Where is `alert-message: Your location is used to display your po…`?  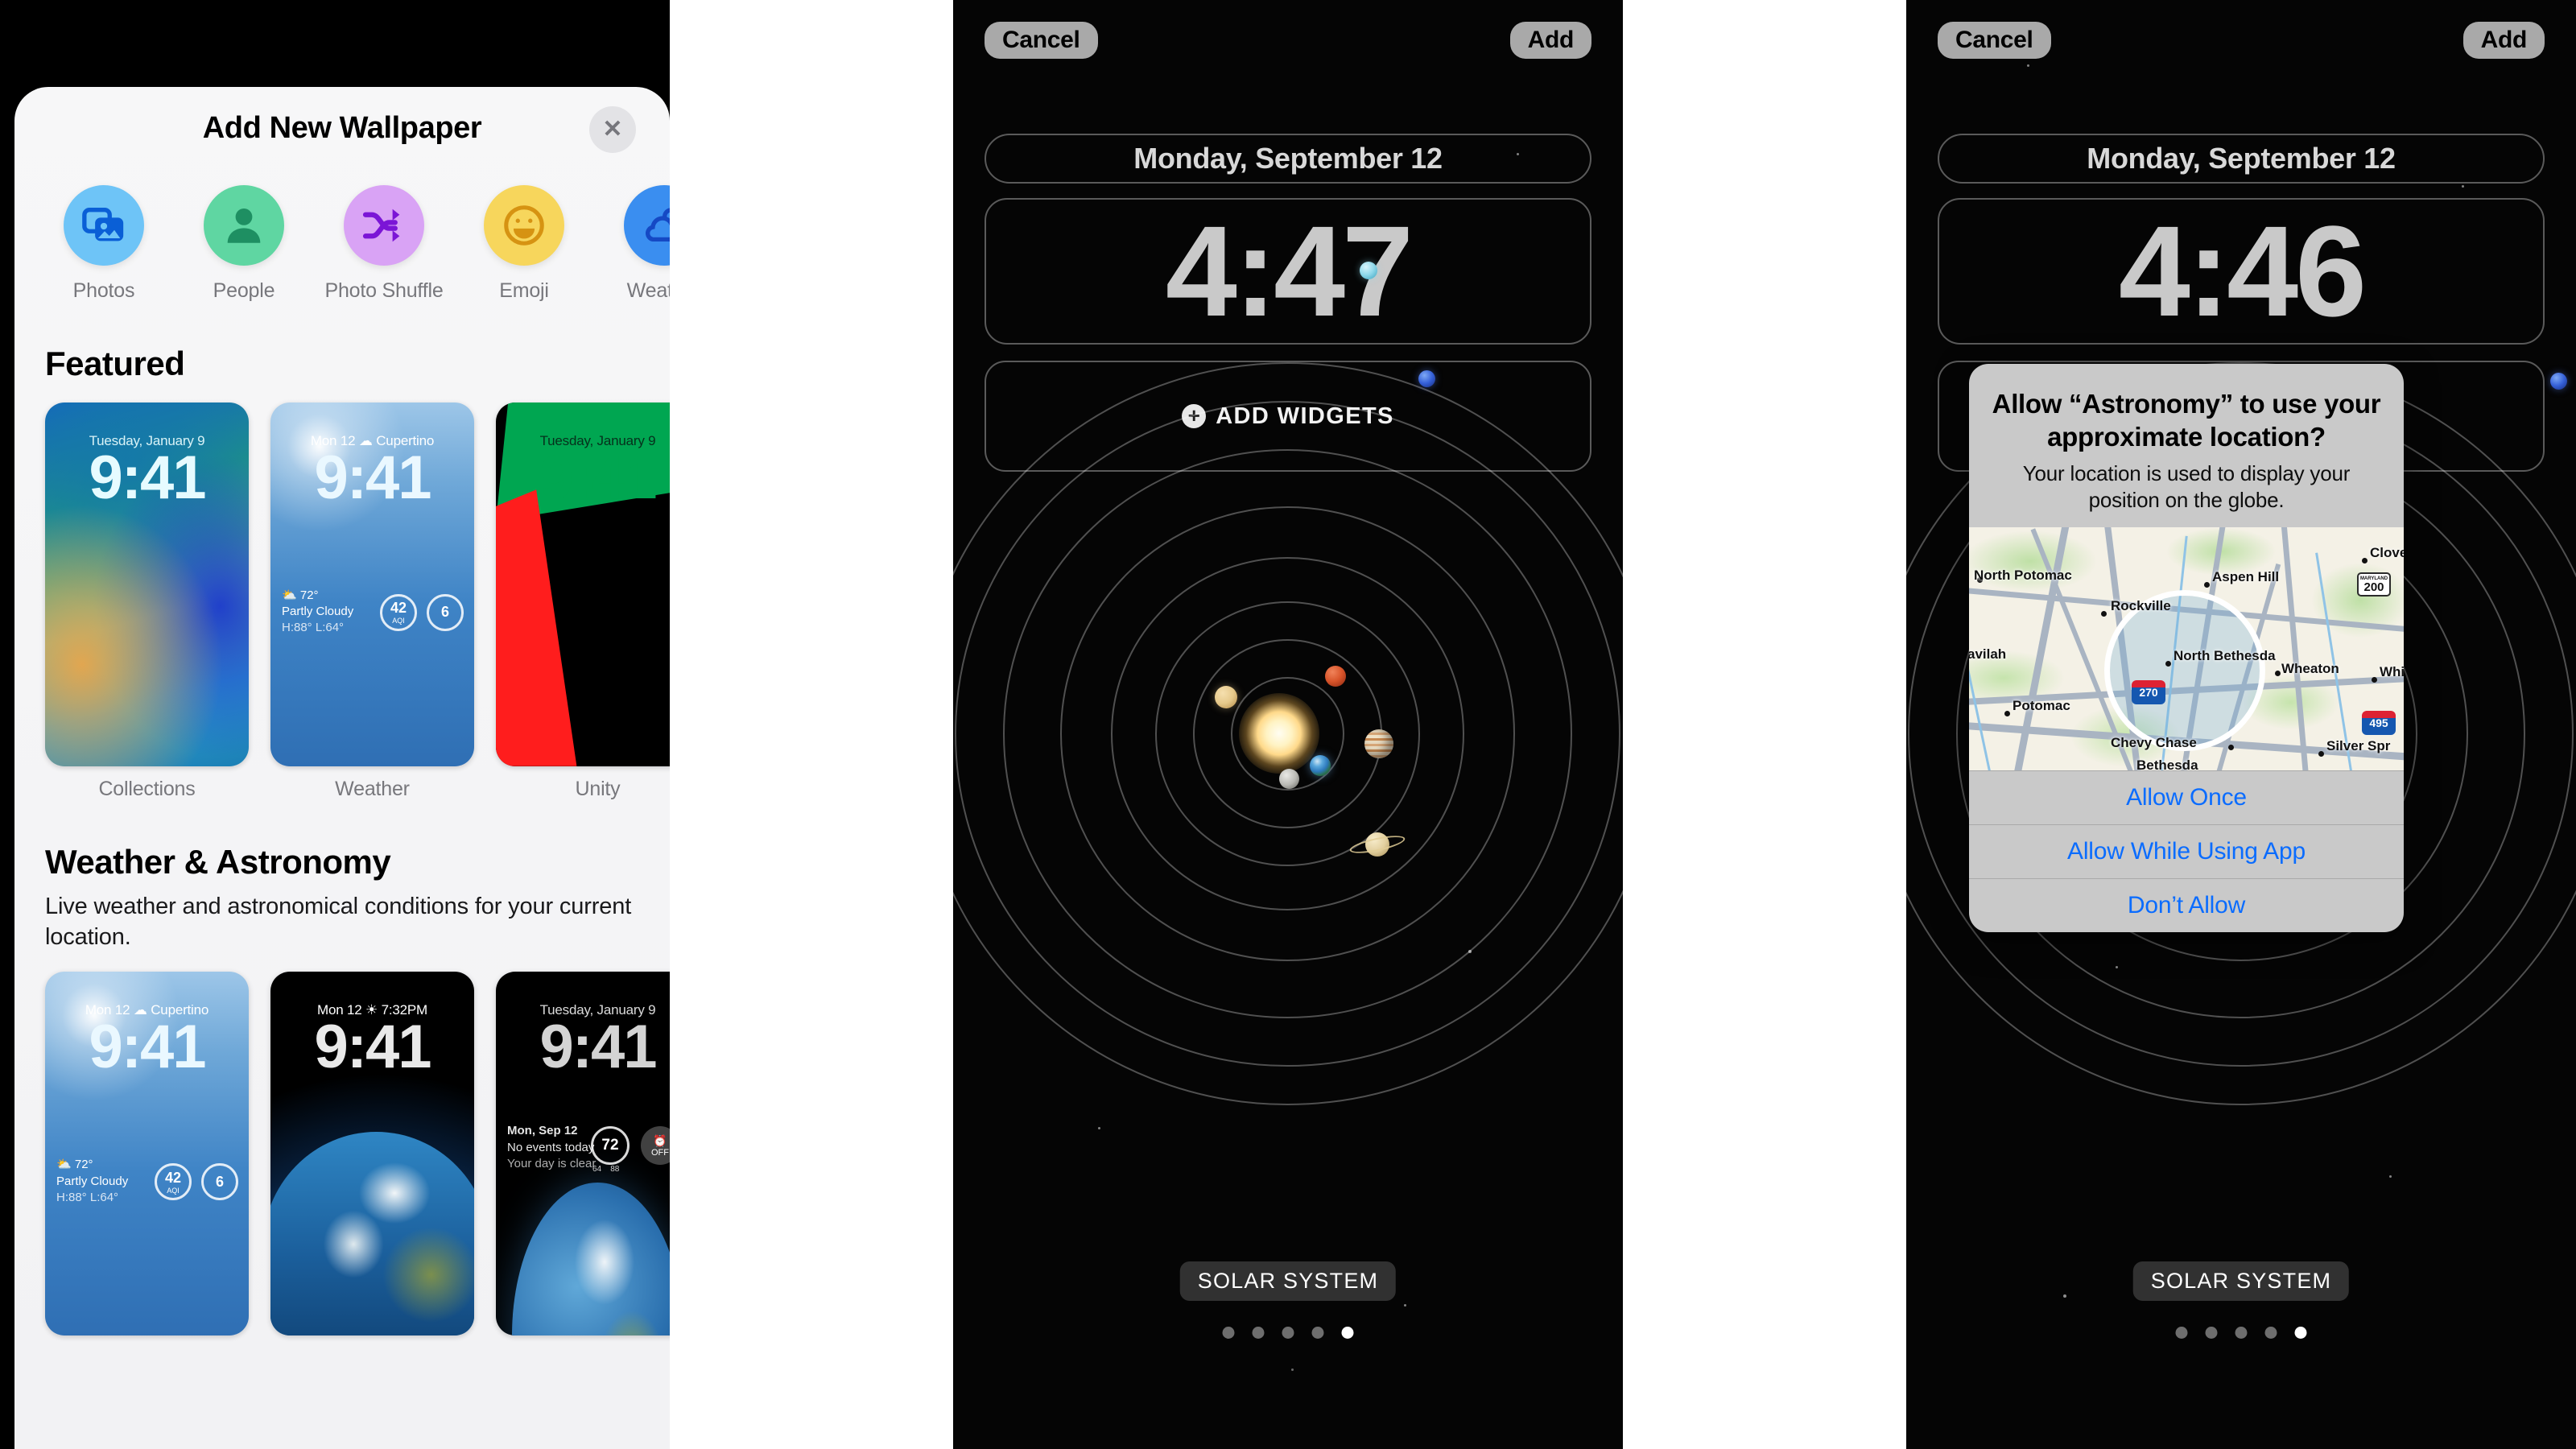
alert-message: Your location is used to display your po… is located at coordinates (2186, 486).